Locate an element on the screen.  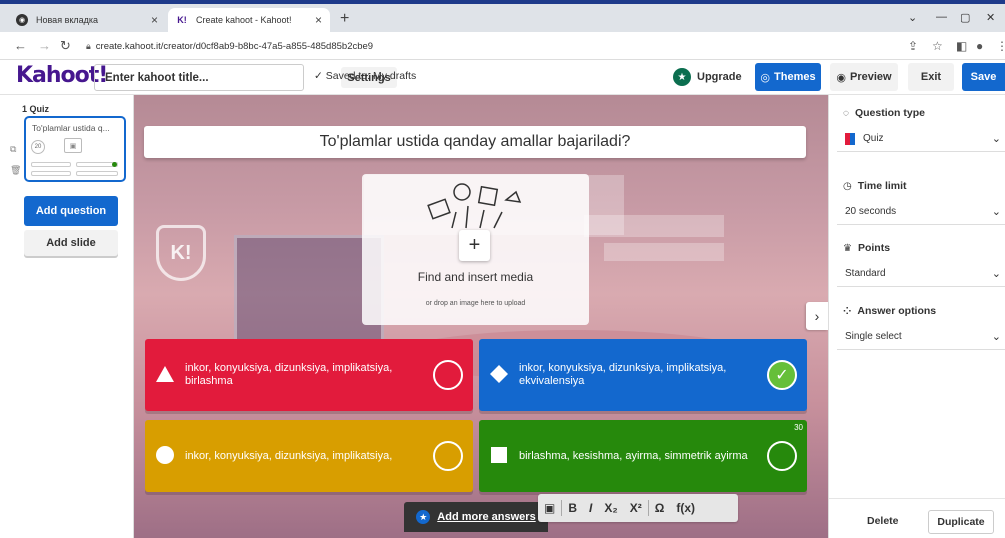
add-more-answers-button: ★ Add more answers is located at coordinates (476, 517).